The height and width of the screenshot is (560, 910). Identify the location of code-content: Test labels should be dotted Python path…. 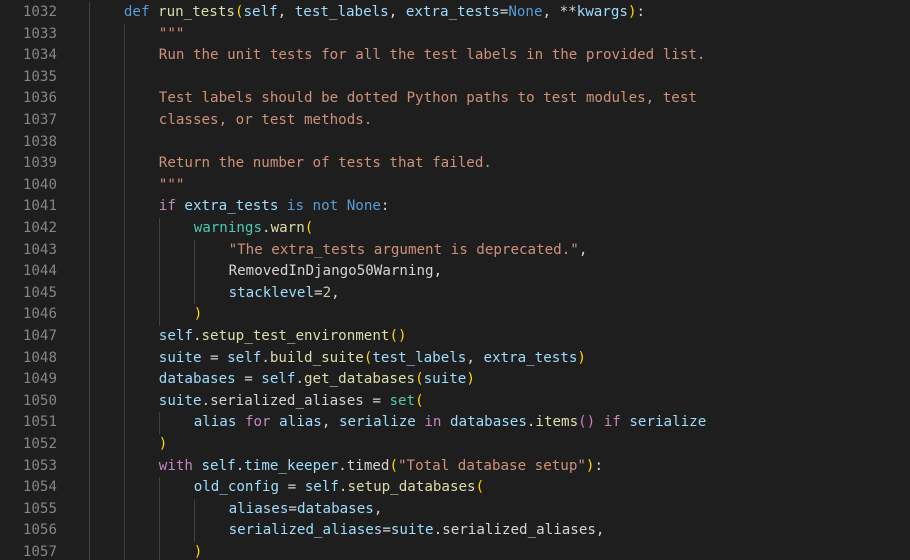
(428, 99).